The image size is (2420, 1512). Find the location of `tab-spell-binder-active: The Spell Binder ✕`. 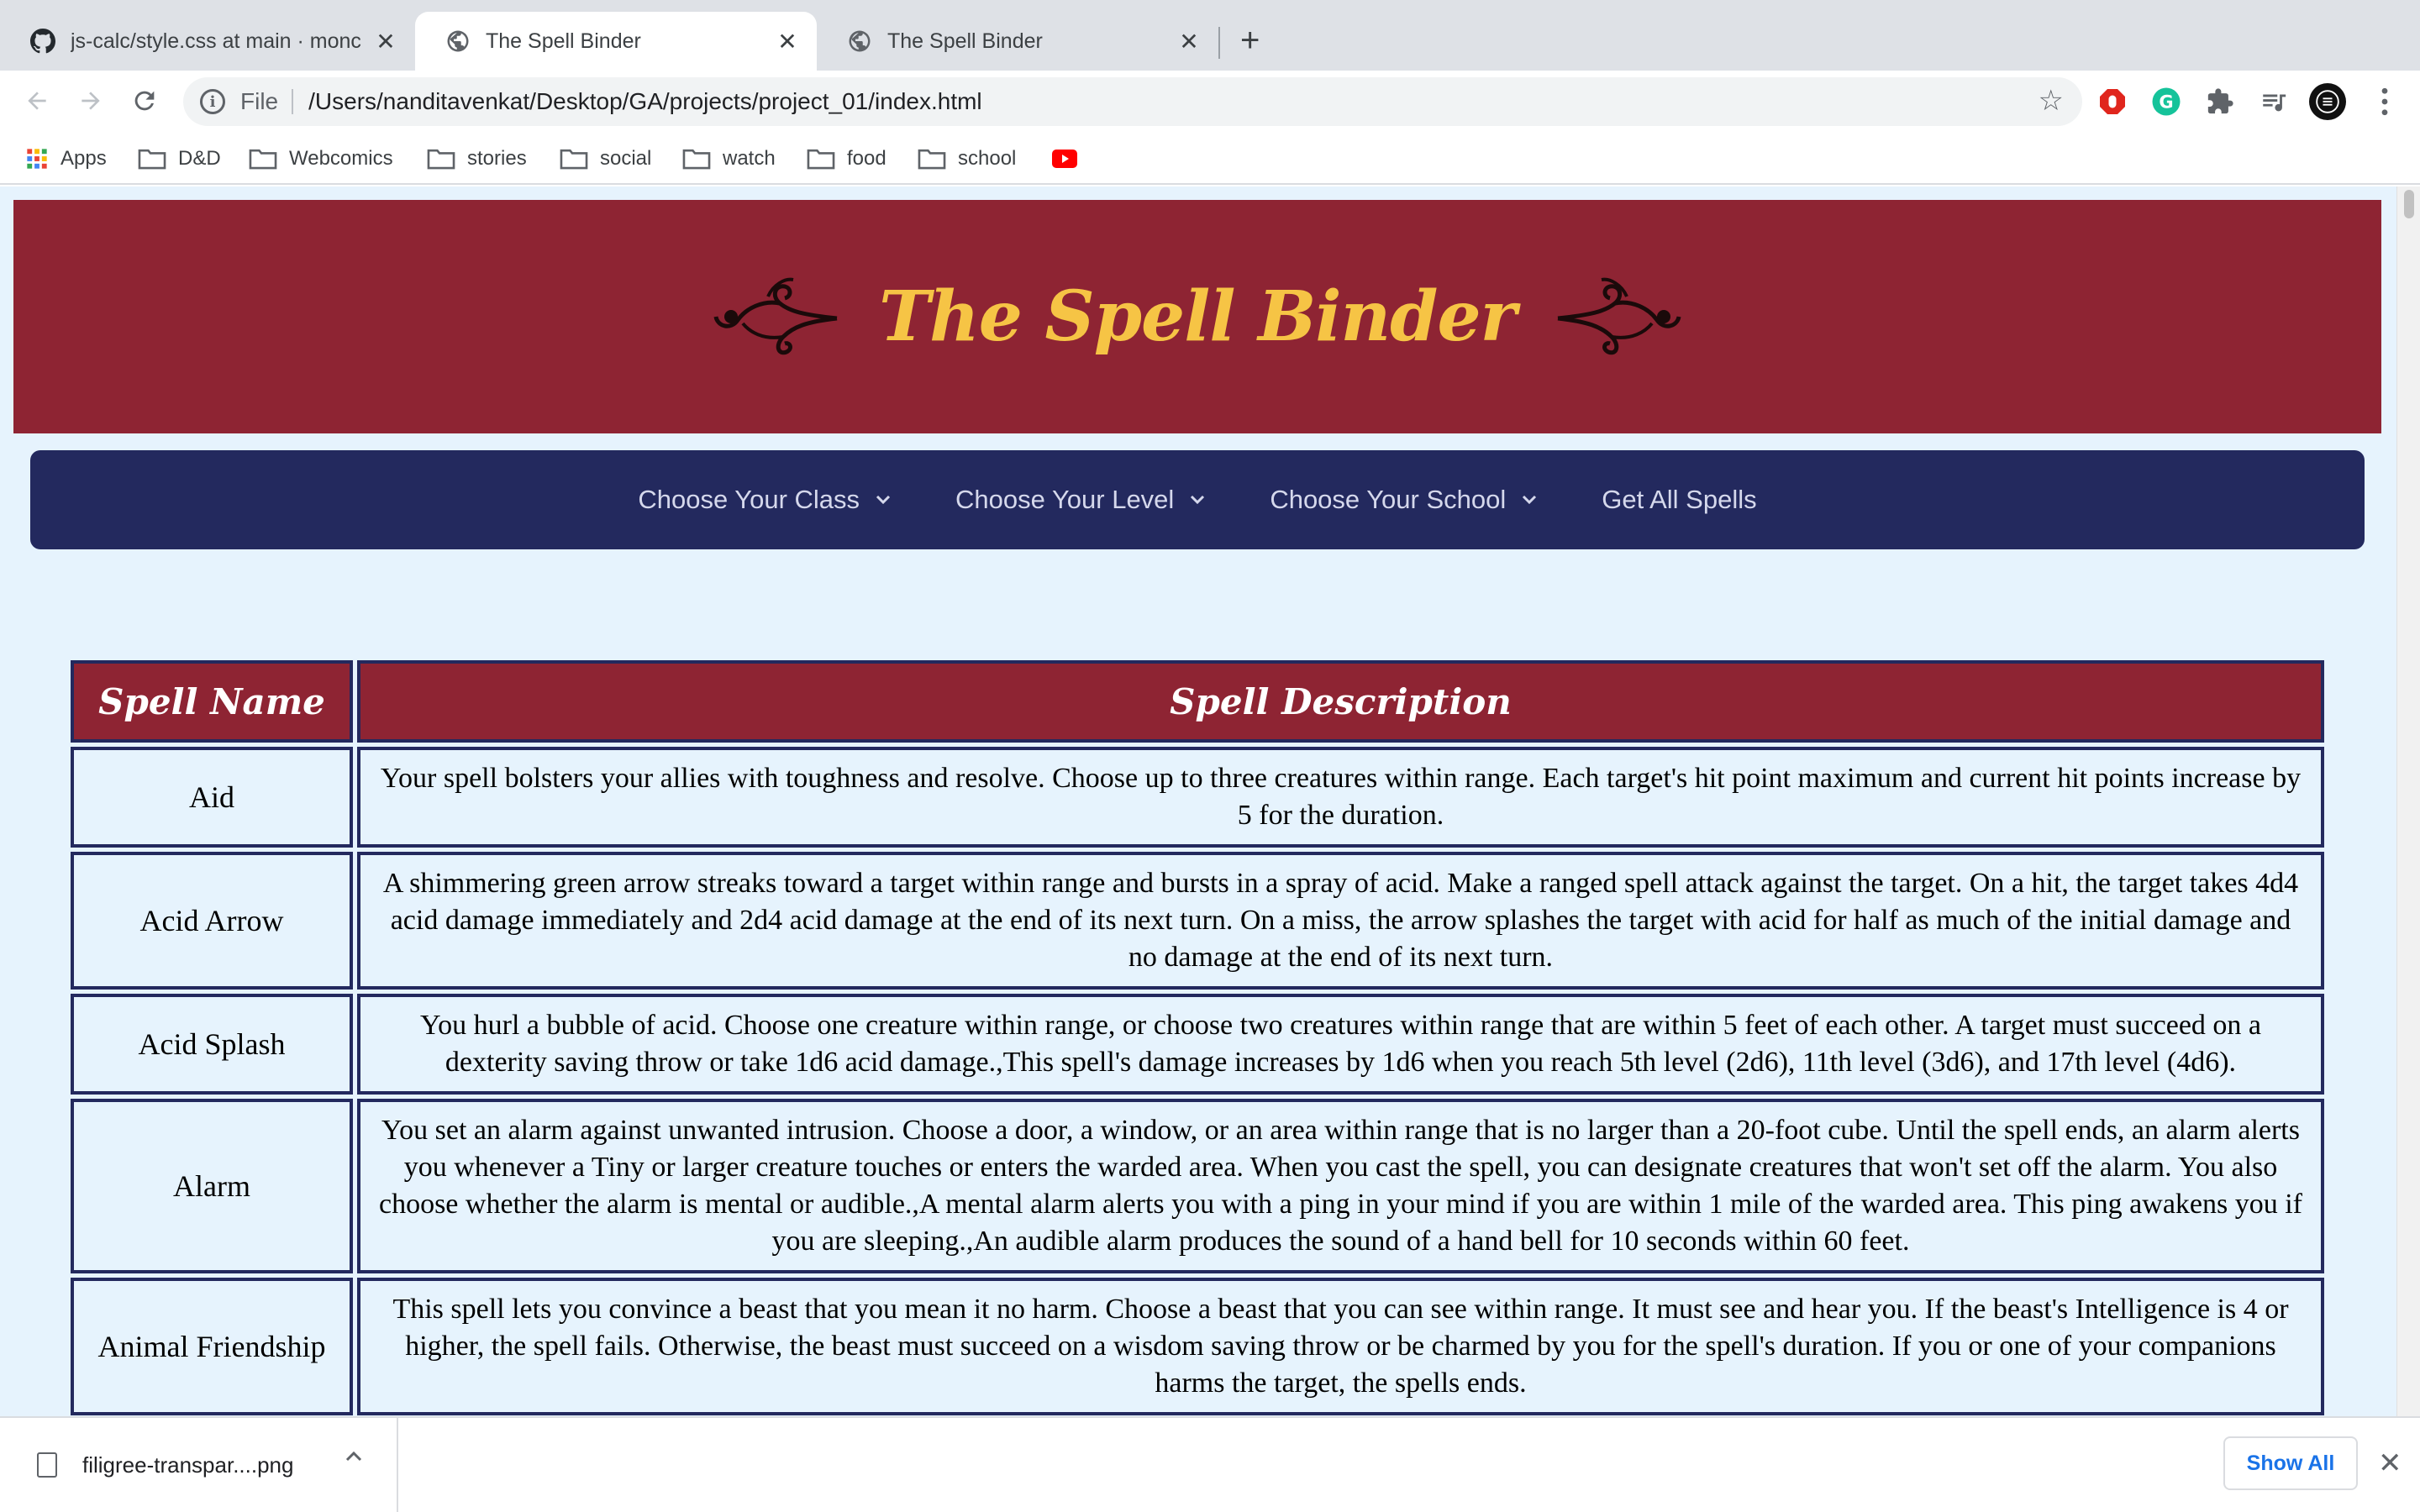

tab-spell-binder-active: The Spell Binder ✕ is located at coordinates (616, 41).